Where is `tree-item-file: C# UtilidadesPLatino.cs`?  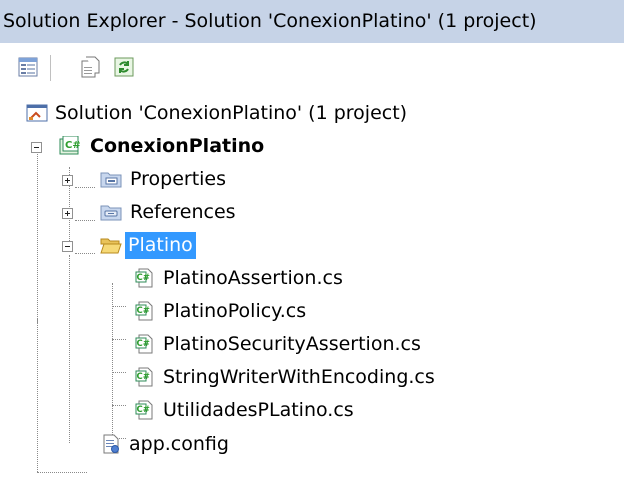
tree-item-file: C# UtilidadesPLatino.cs is located at coordinates (260, 410).